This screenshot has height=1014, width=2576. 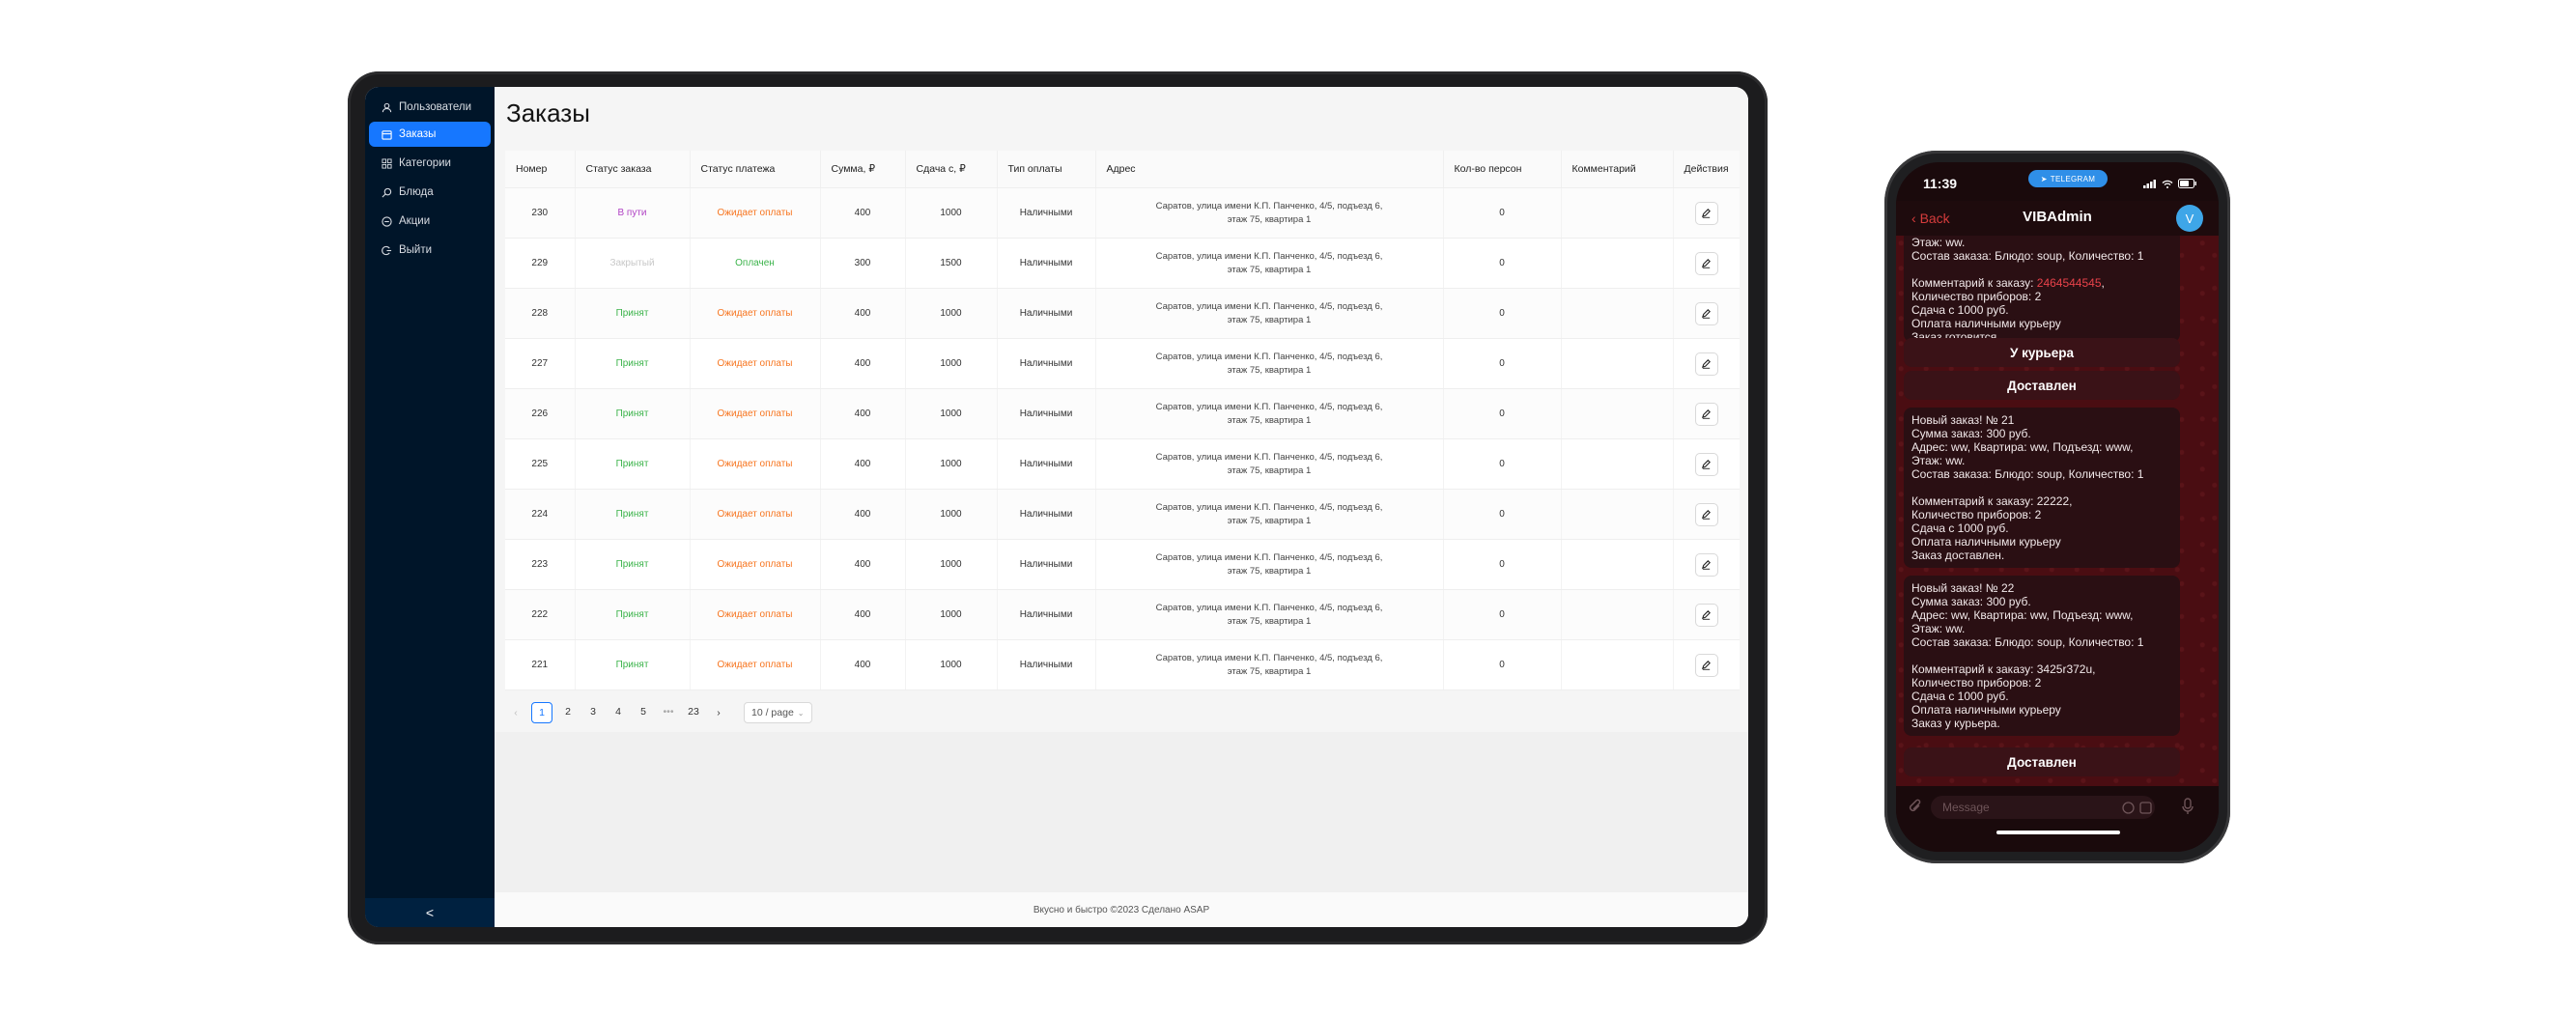 I want to click on prev-page-button: ‹, so click(x=515, y=712).